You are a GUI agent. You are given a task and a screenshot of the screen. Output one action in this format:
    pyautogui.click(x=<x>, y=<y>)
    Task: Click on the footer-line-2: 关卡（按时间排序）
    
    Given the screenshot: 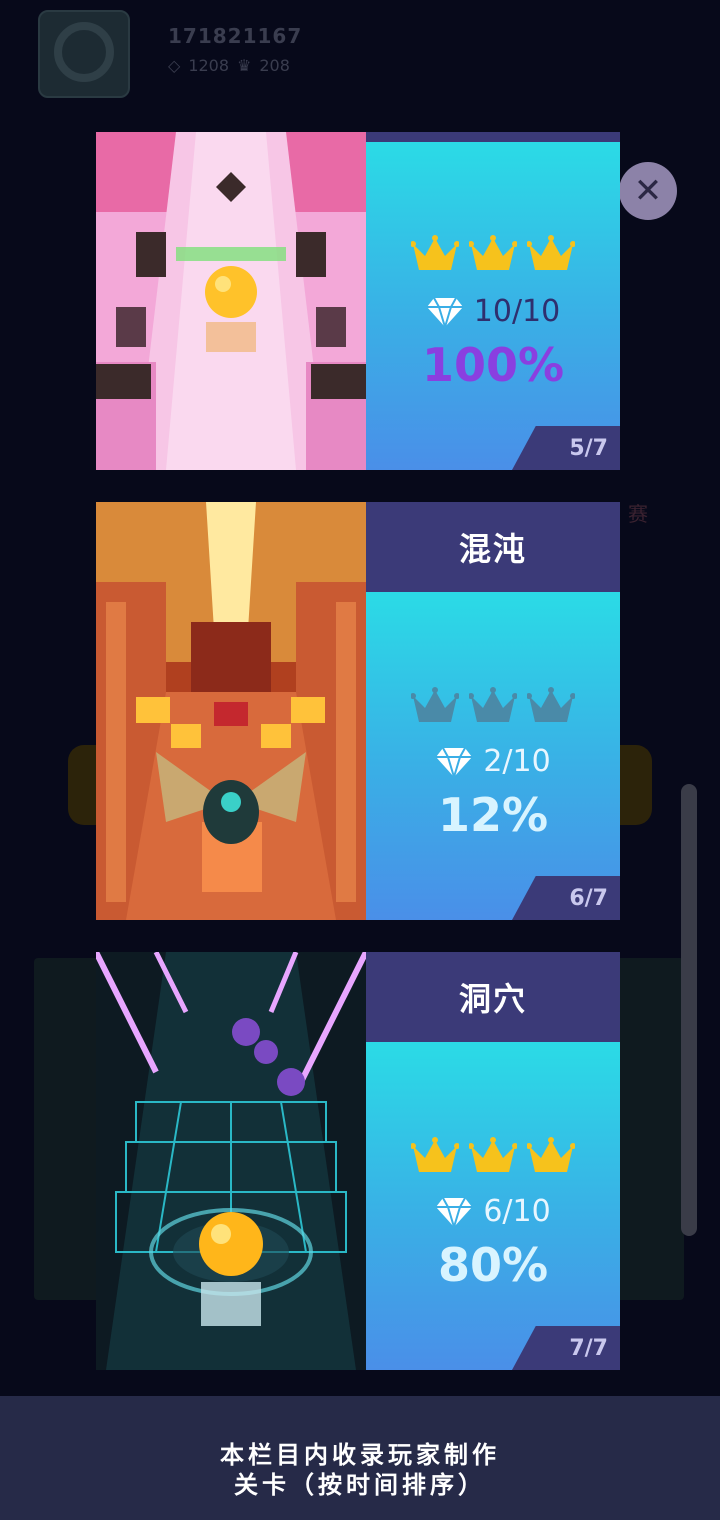 What is the action you would take?
    pyautogui.click(x=360, y=1484)
    